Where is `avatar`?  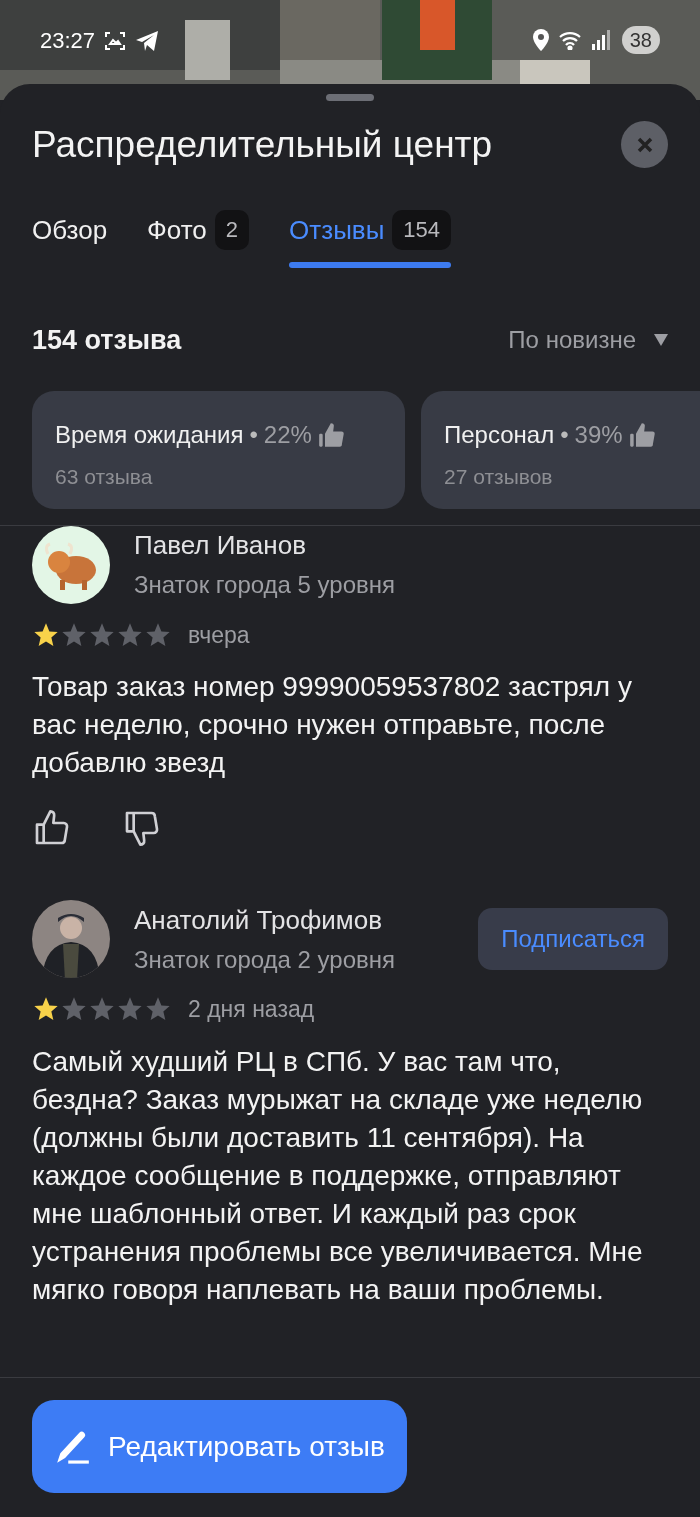
avatar is located at coordinates (71, 564).